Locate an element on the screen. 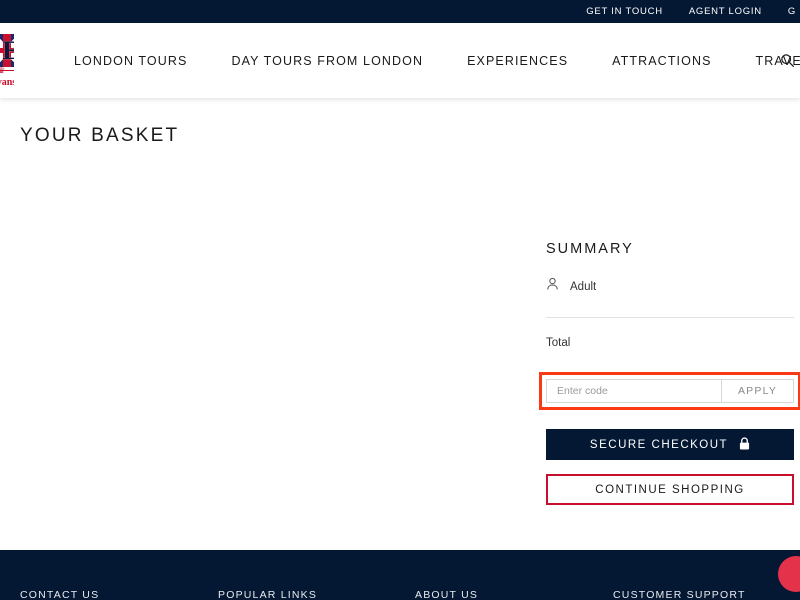 The height and width of the screenshot is (600, 800). summary-divider is located at coordinates (670, 317).